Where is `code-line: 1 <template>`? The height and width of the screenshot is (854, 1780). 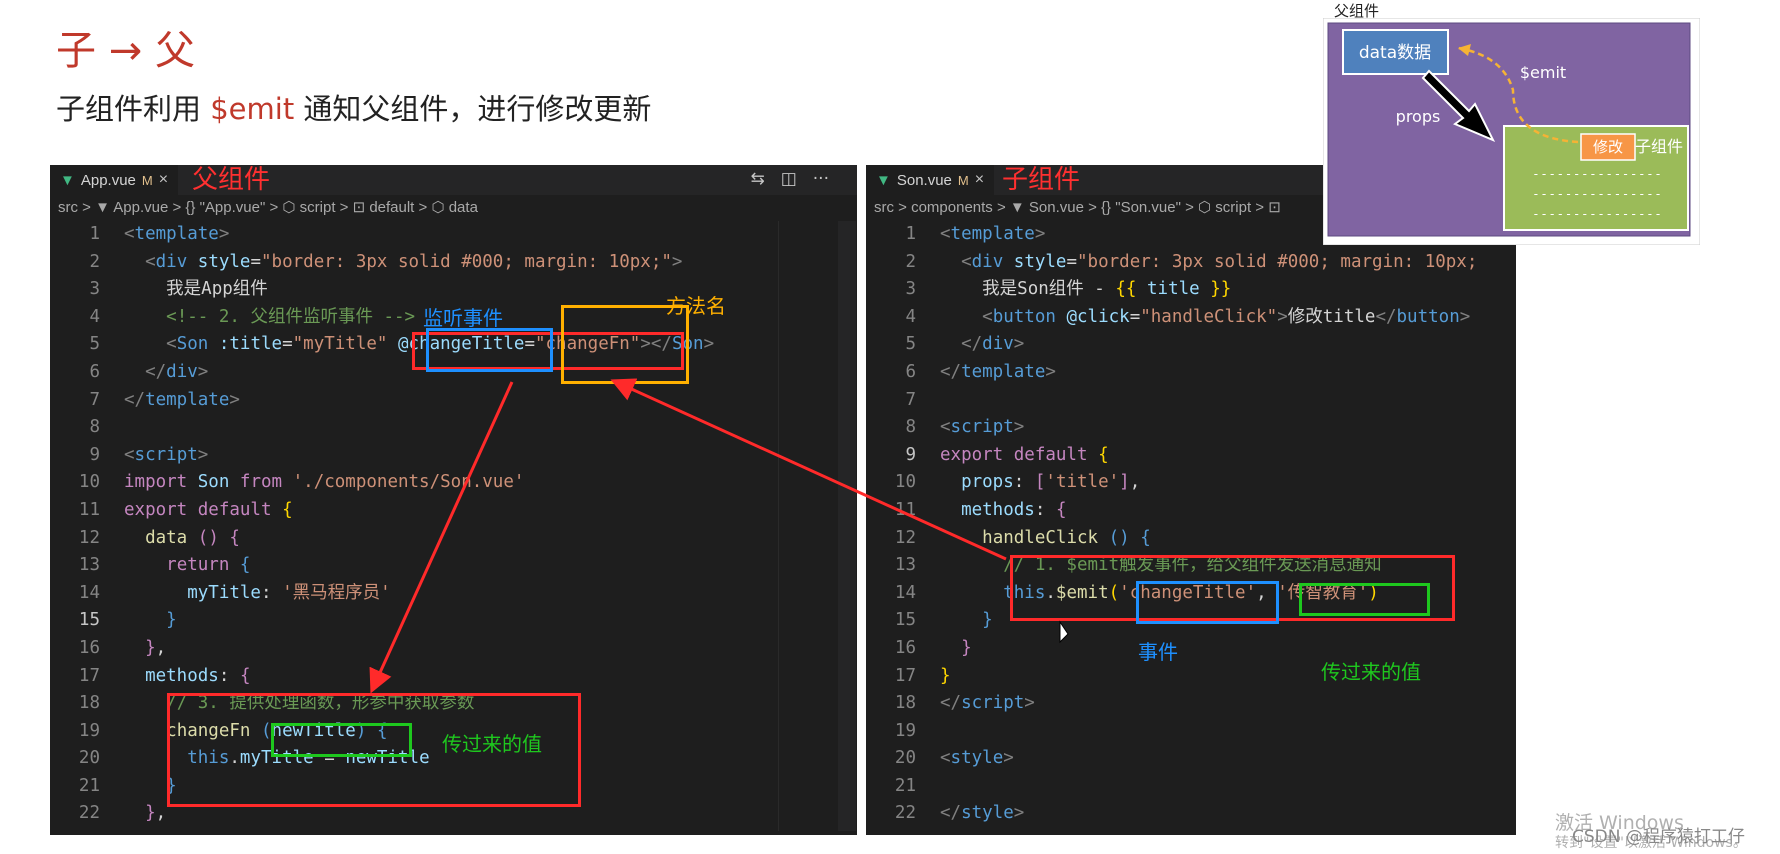
code-line: 1 <template> is located at coordinates (453, 235).